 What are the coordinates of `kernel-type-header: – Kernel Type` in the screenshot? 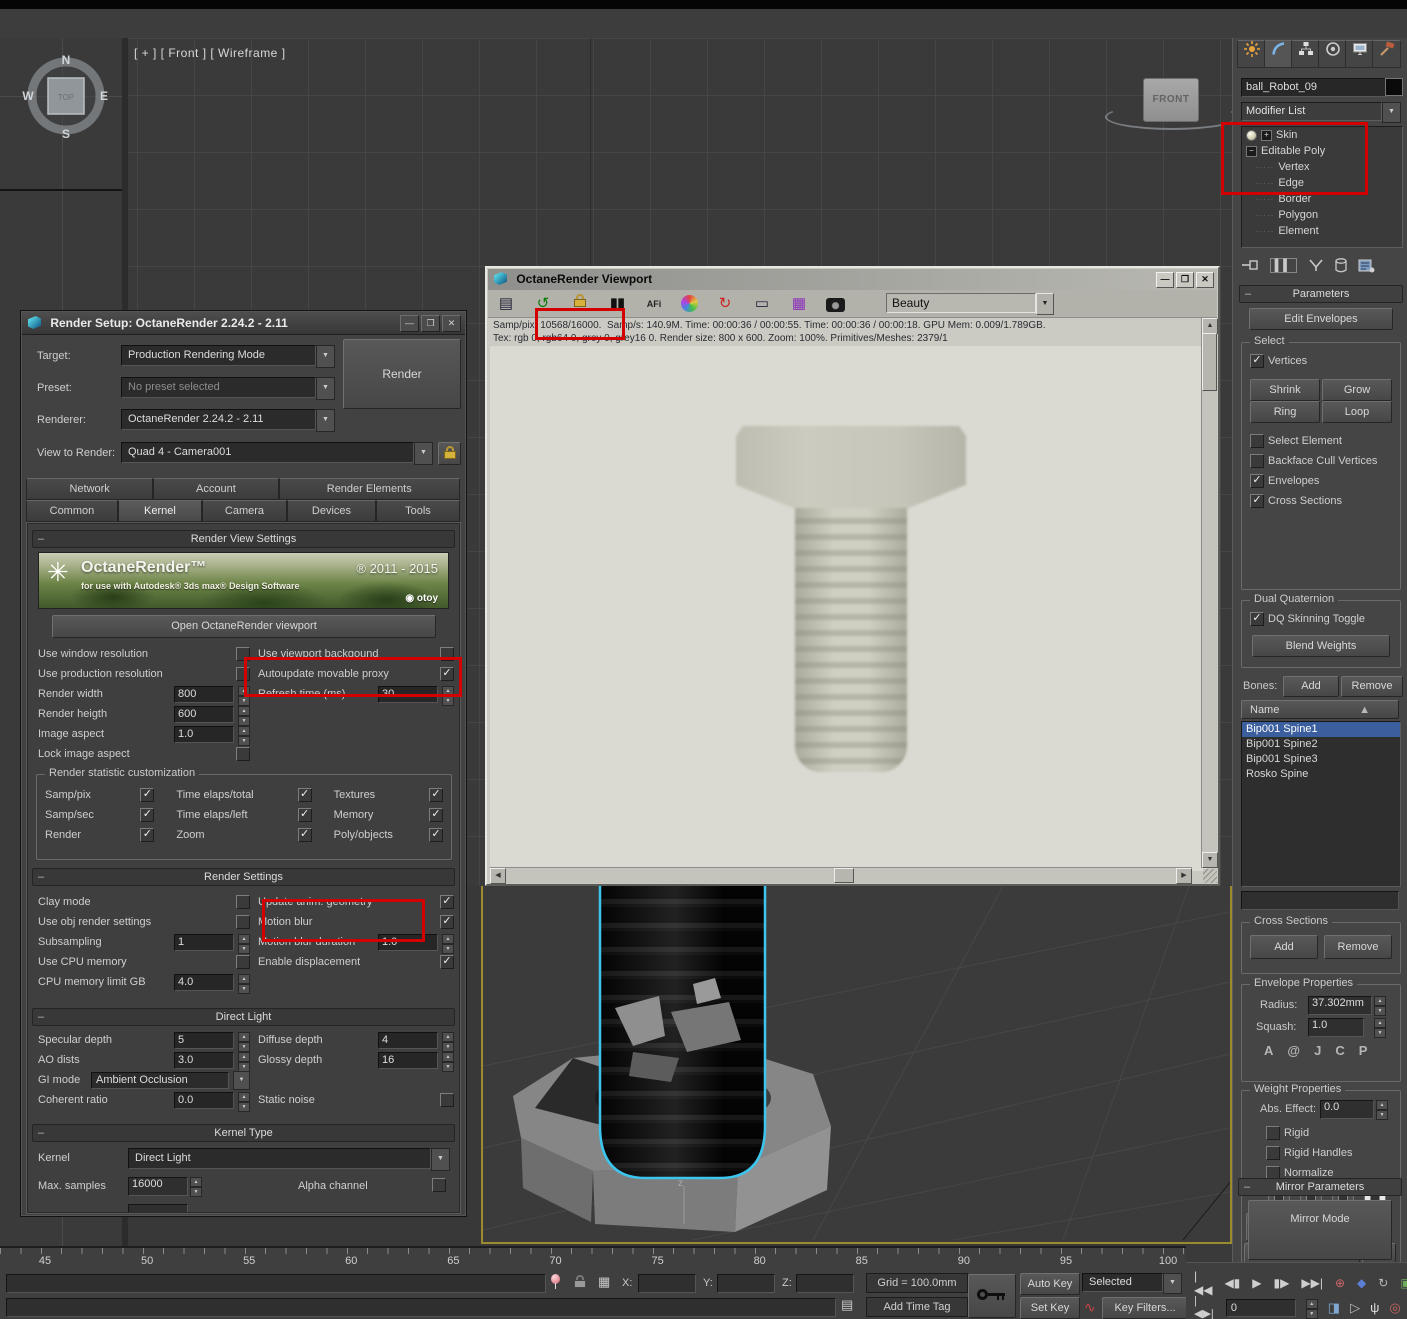 It's located at (243, 1133).